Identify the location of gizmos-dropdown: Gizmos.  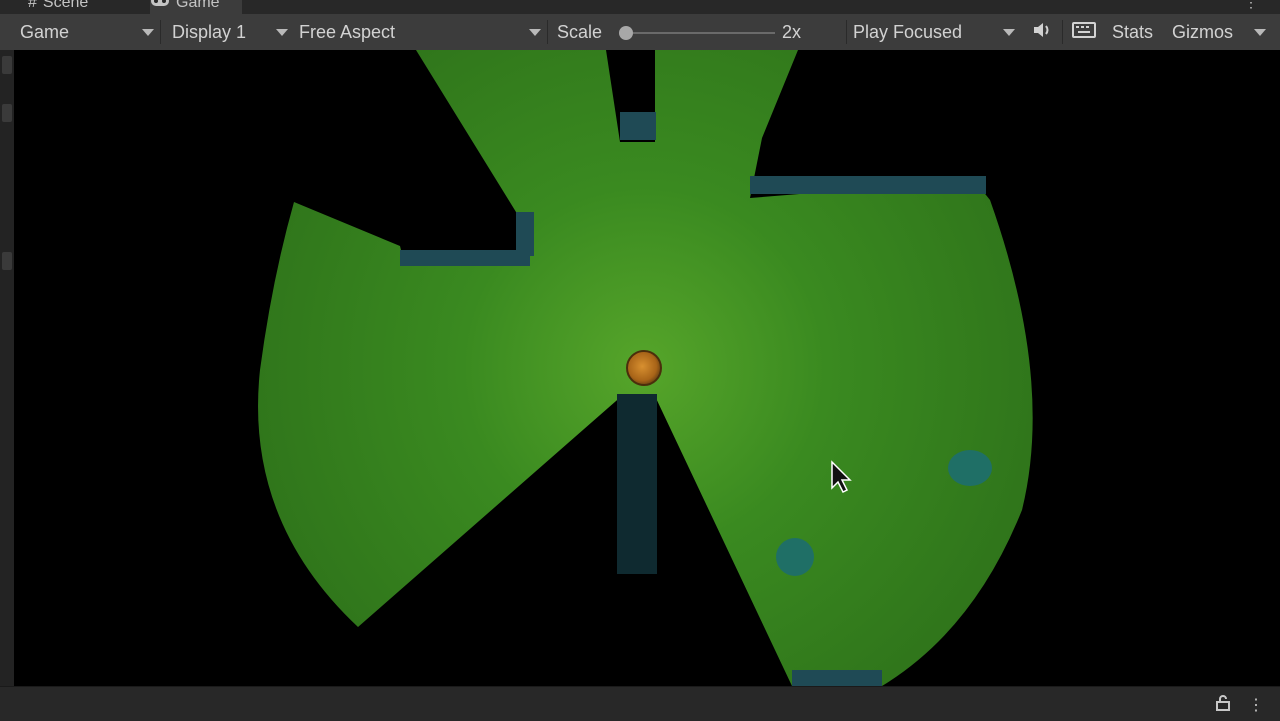
(1219, 32).